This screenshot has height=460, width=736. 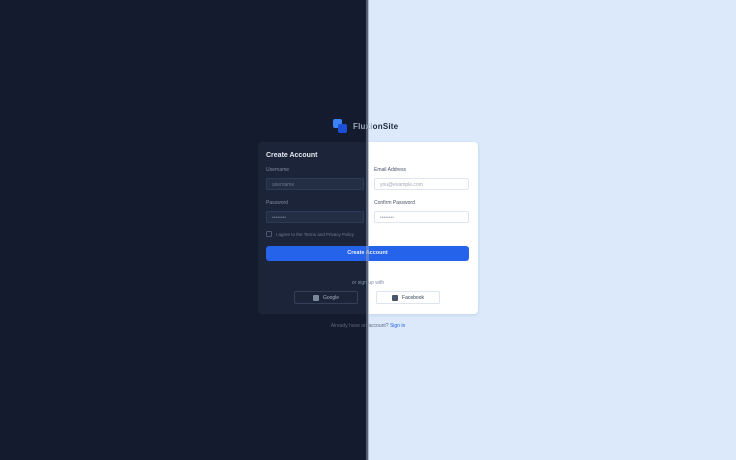 What do you see at coordinates (421, 217) in the screenshot?
I see `confirm-password-input: ••••••••` at bounding box center [421, 217].